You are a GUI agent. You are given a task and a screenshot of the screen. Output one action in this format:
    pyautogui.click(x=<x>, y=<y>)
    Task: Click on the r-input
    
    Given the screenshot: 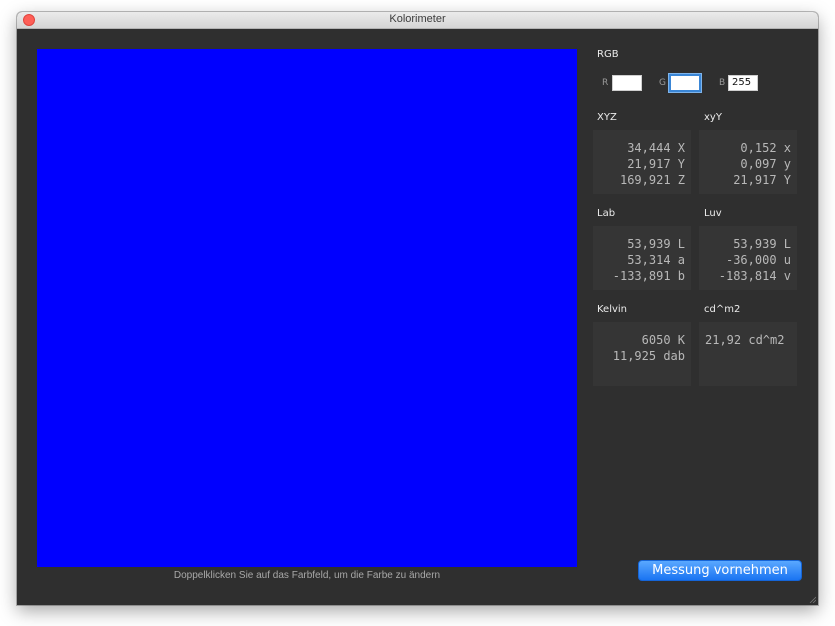 What is the action you would take?
    pyautogui.click(x=627, y=83)
    